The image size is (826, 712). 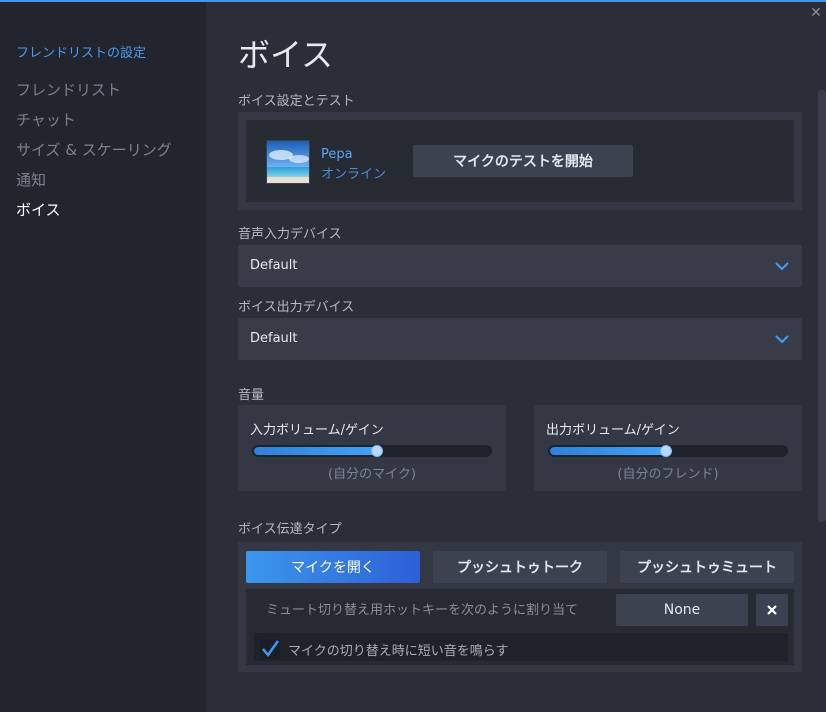 What do you see at coordinates (354, 174) in the screenshot?
I see `user-status: オンライン` at bounding box center [354, 174].